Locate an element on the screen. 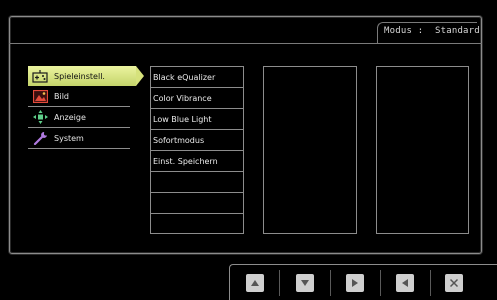 The width and height of the screenshot is (497, 300). right-button is located at coordinates (355, 283).